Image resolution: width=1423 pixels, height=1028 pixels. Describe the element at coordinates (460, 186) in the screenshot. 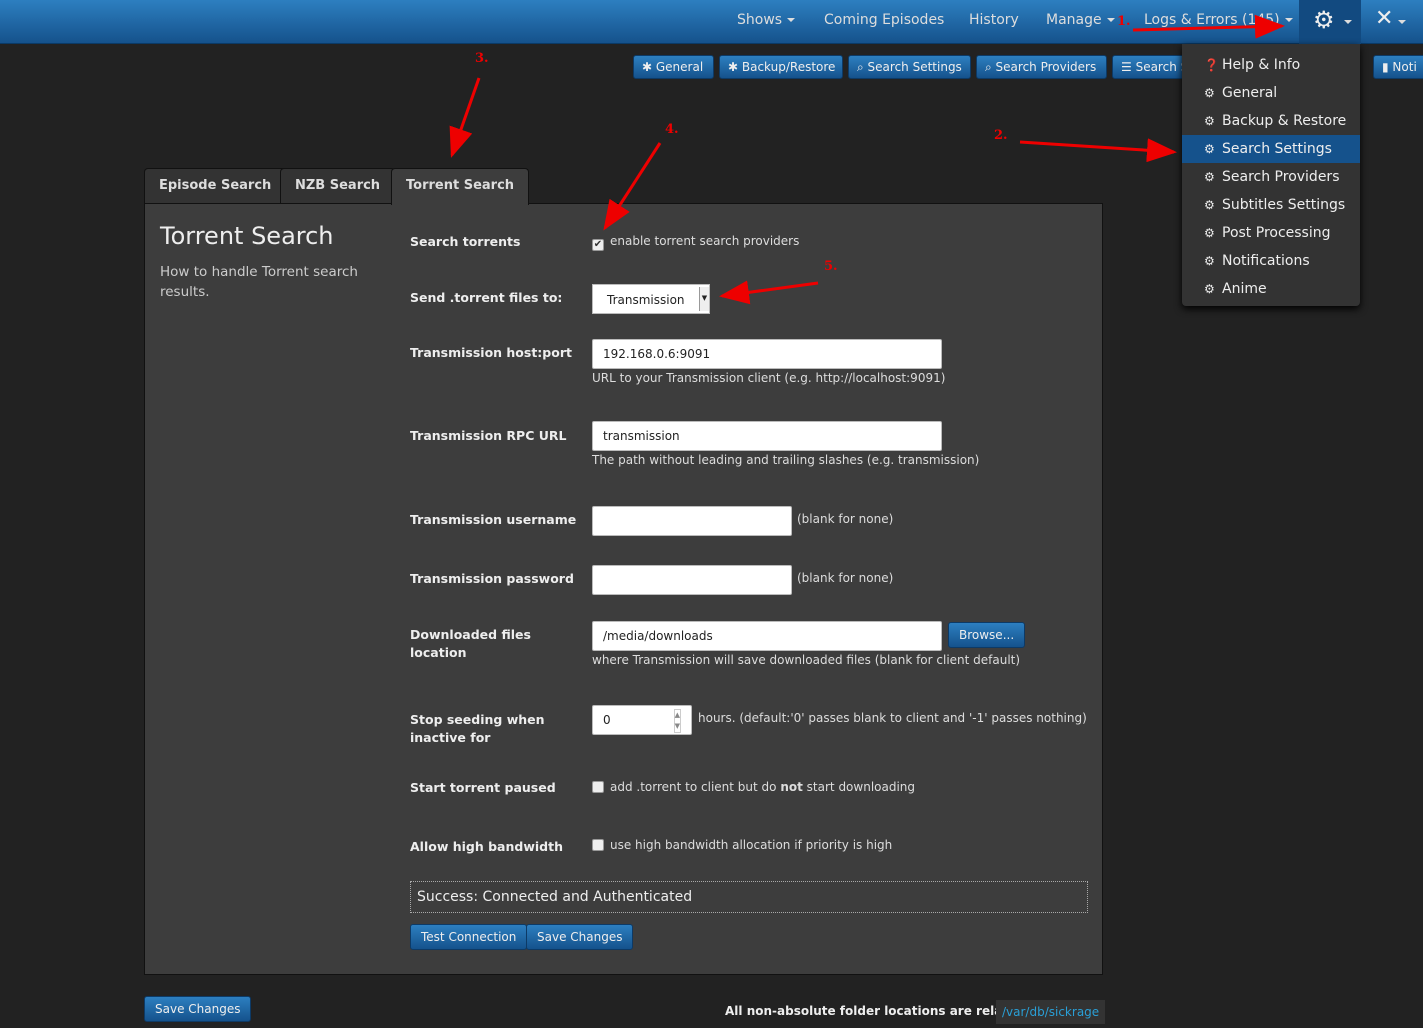

I see `tab-torrent-search: Torrent Search` at that location.